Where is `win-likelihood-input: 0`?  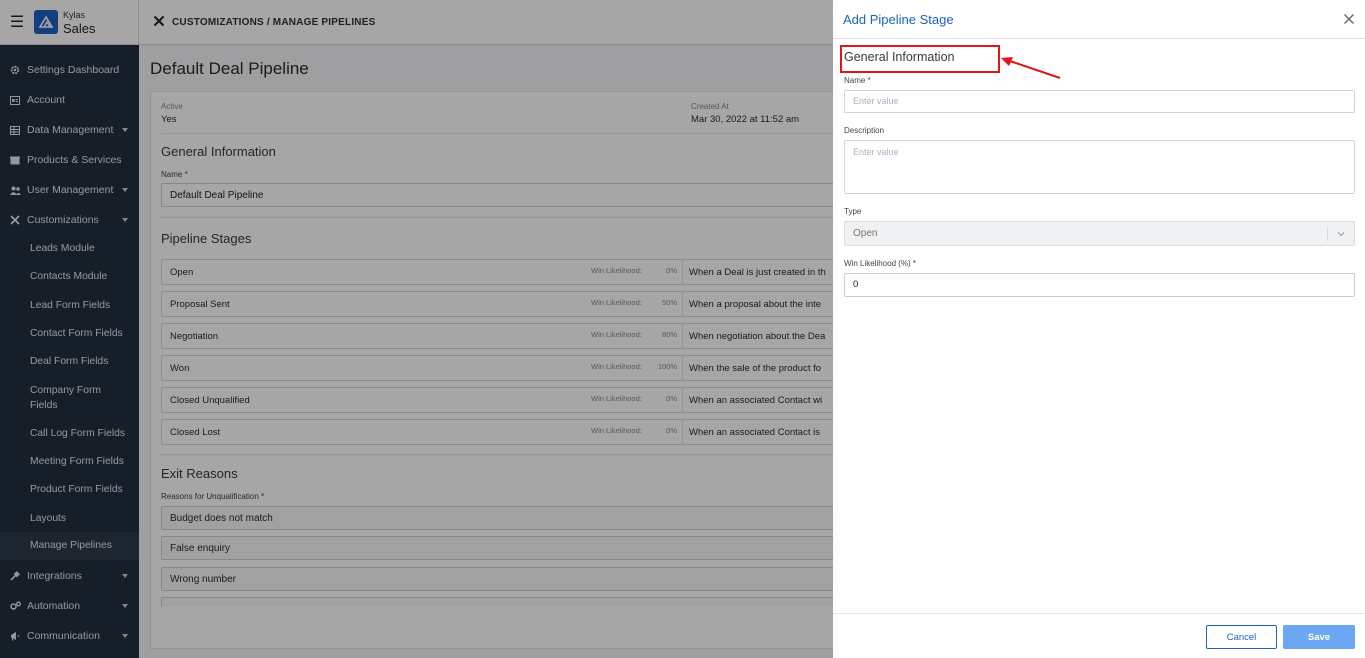
win-likelihood-input: 0 is located at coordinates (1099, 285).